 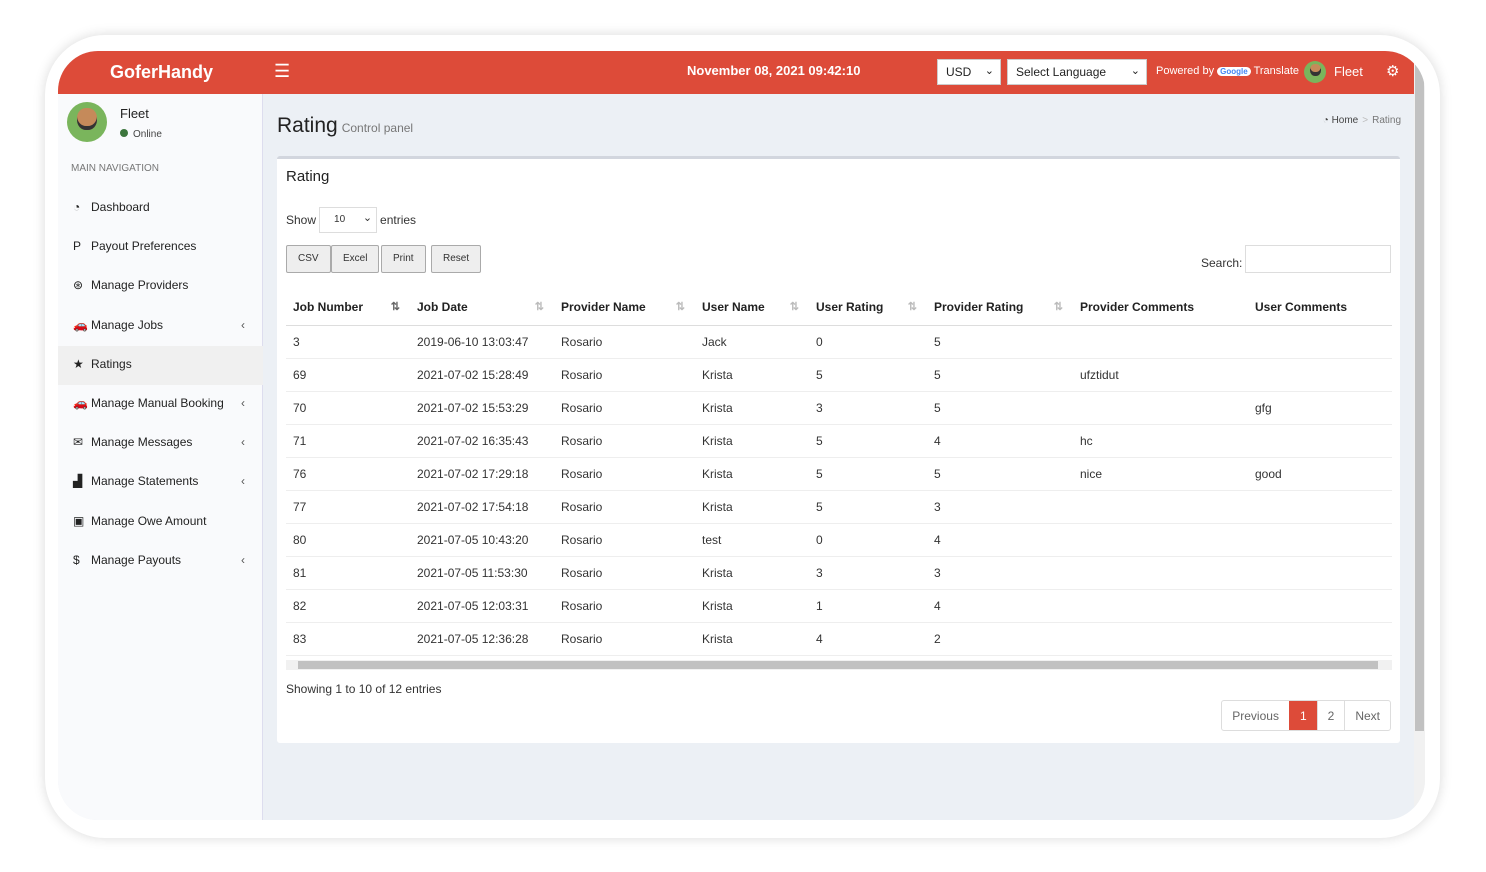 What do you see at coordinates (1077, 72) in the screenshot?
I see `language-select: Select Language ⌄` at bounding box center [1077, 72].